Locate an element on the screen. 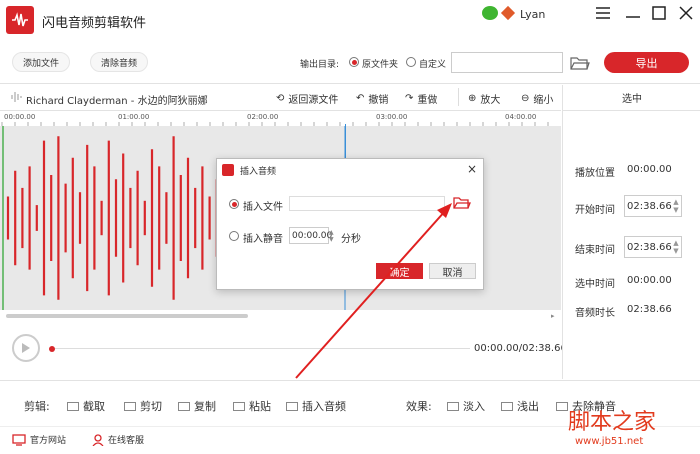 The width and height of the screenshot is (700, 454). start-time-label: 开始时间 is located at coordinates (595, 210).